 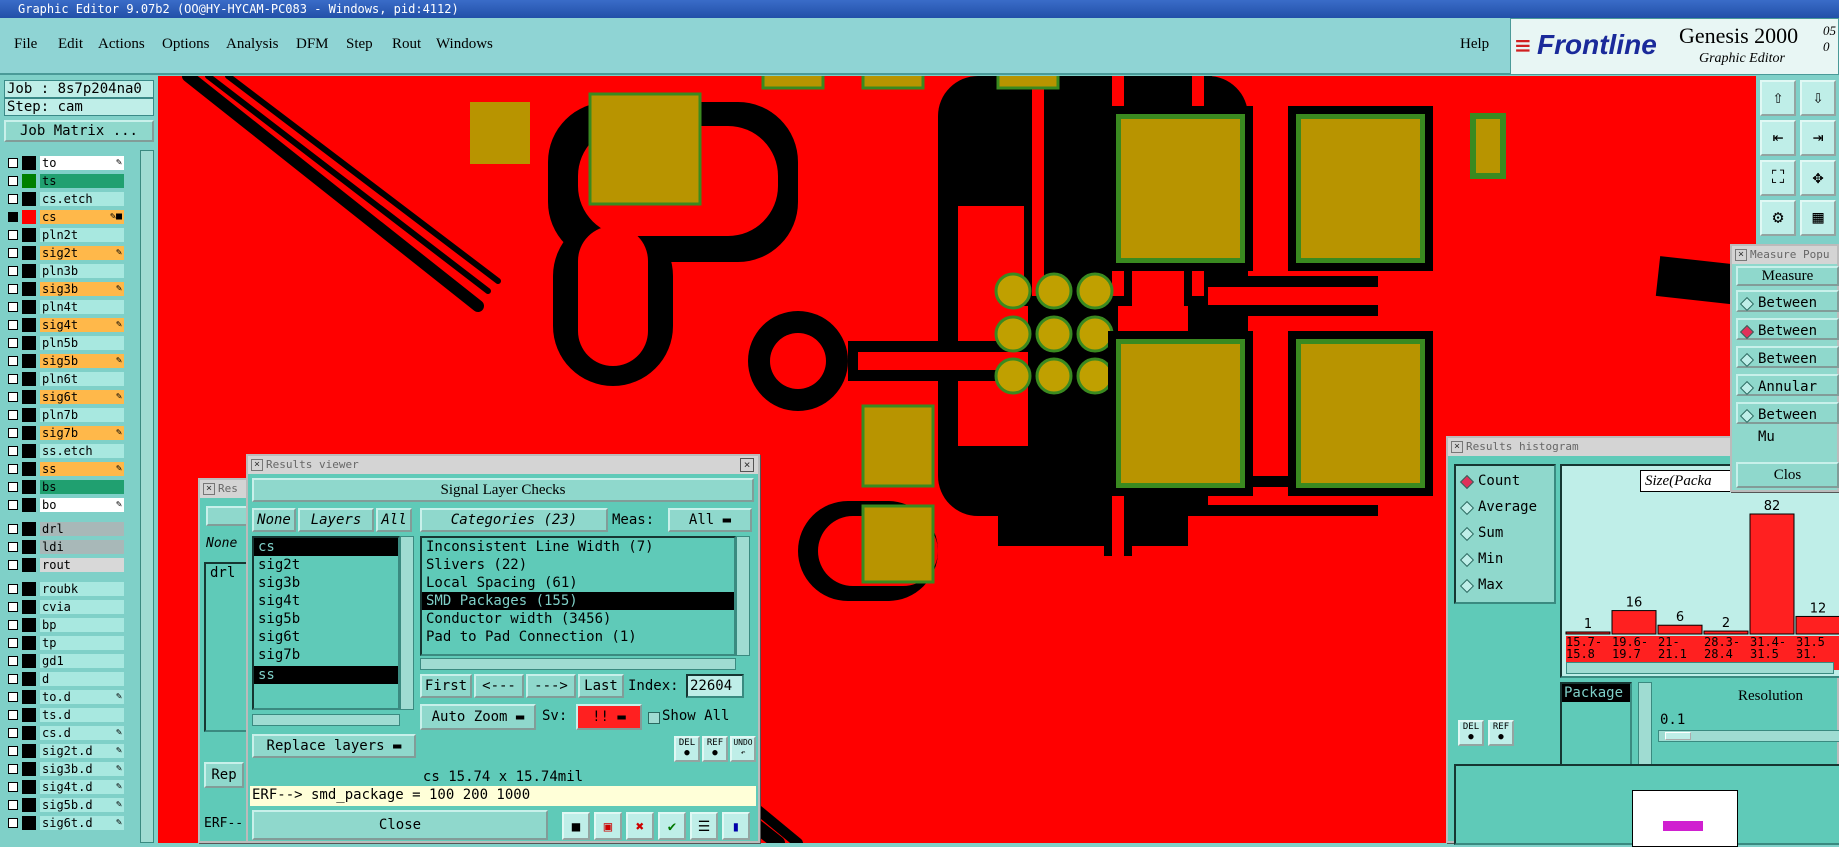 I want to click on layer-row: bs, so click(x=66, y=487).